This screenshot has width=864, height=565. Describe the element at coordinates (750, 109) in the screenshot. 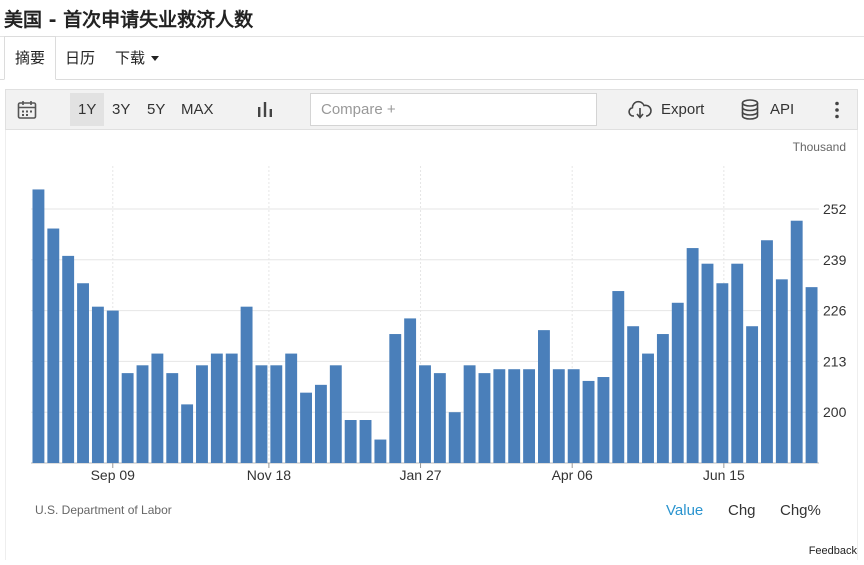

I see `database-icon` at that location.